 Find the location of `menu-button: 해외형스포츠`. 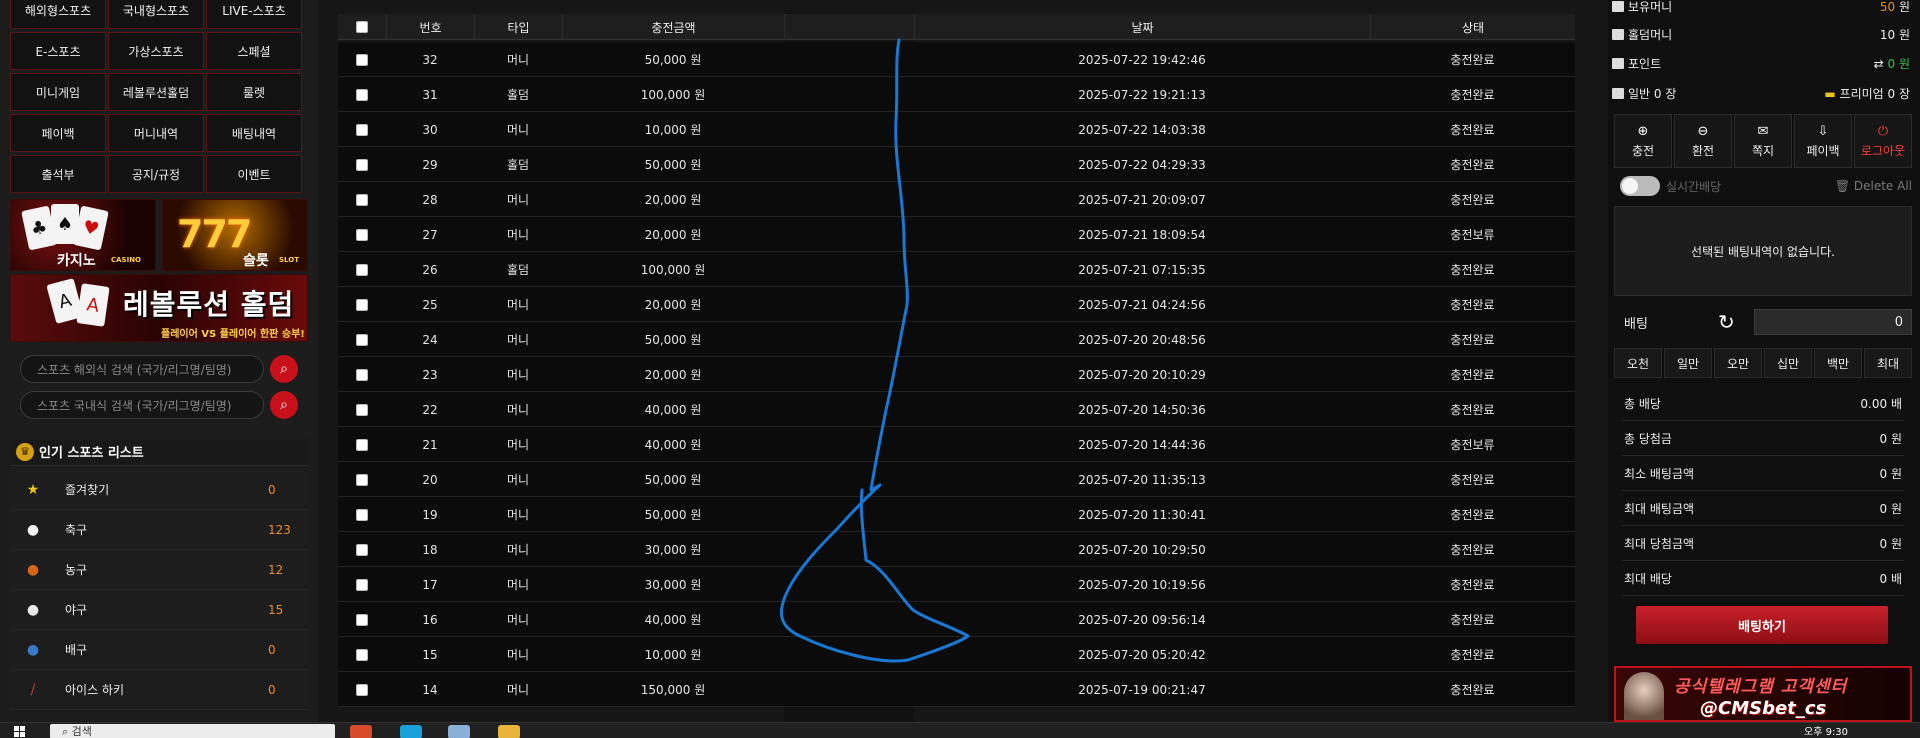

menu-button: 해외형스포츠 is located at coordinates (58, 14).